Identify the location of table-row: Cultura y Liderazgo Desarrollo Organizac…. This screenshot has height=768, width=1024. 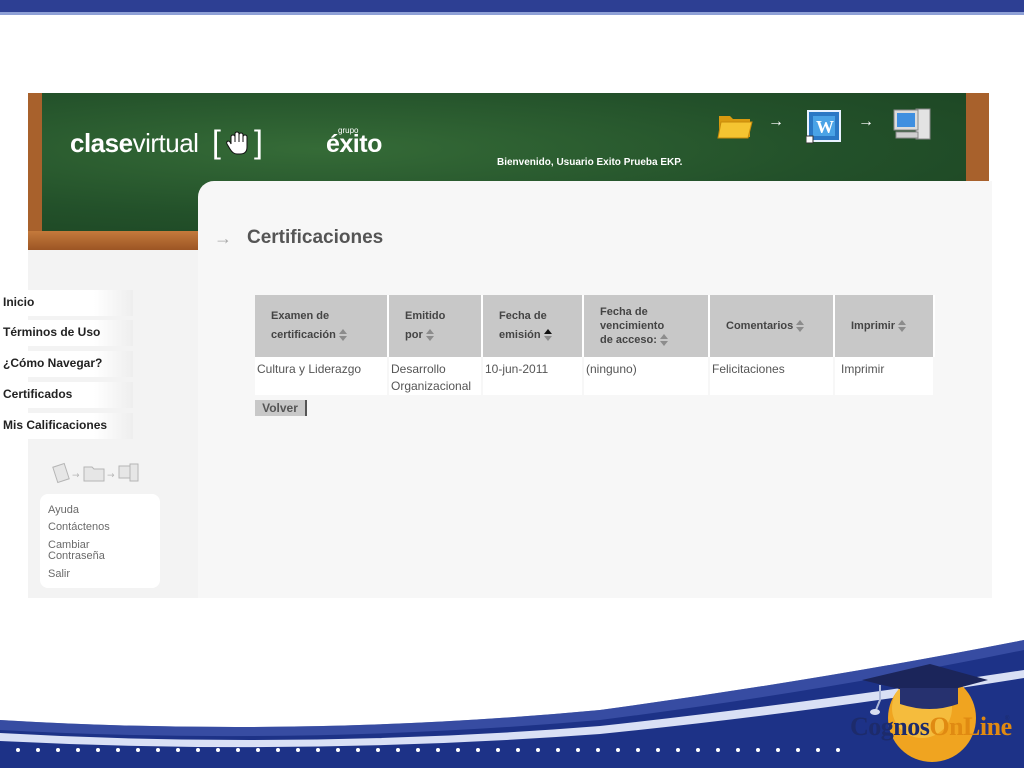
(595, 376).